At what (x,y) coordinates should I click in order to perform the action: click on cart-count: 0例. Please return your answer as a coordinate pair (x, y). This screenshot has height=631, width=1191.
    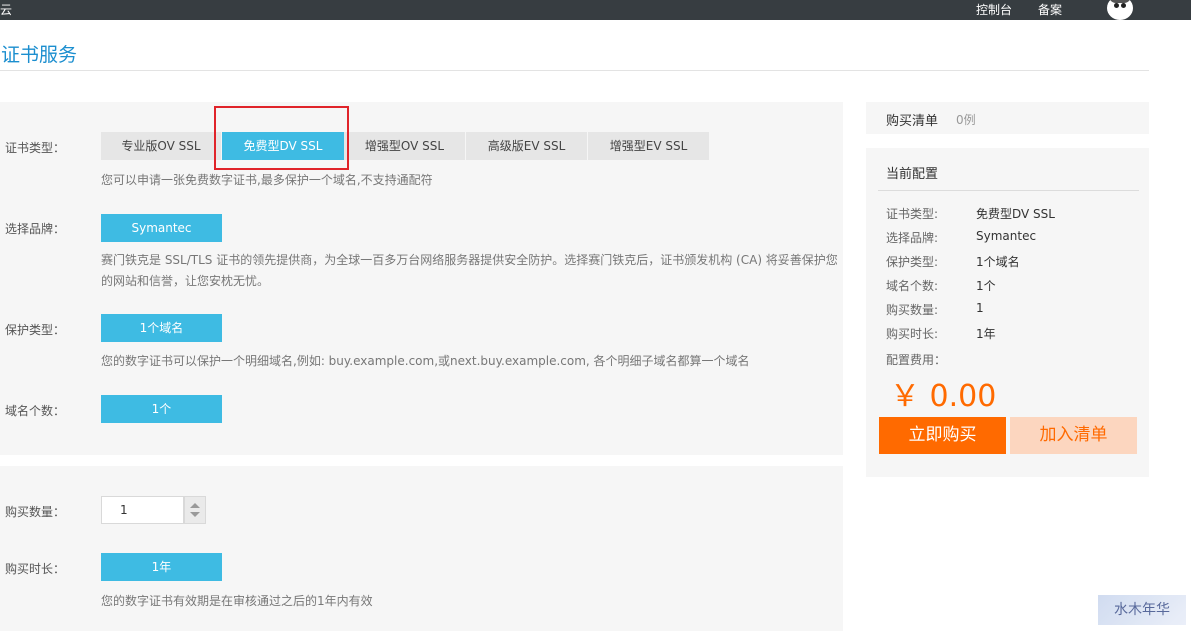
    Looking at the image, I should click on (966, 120).